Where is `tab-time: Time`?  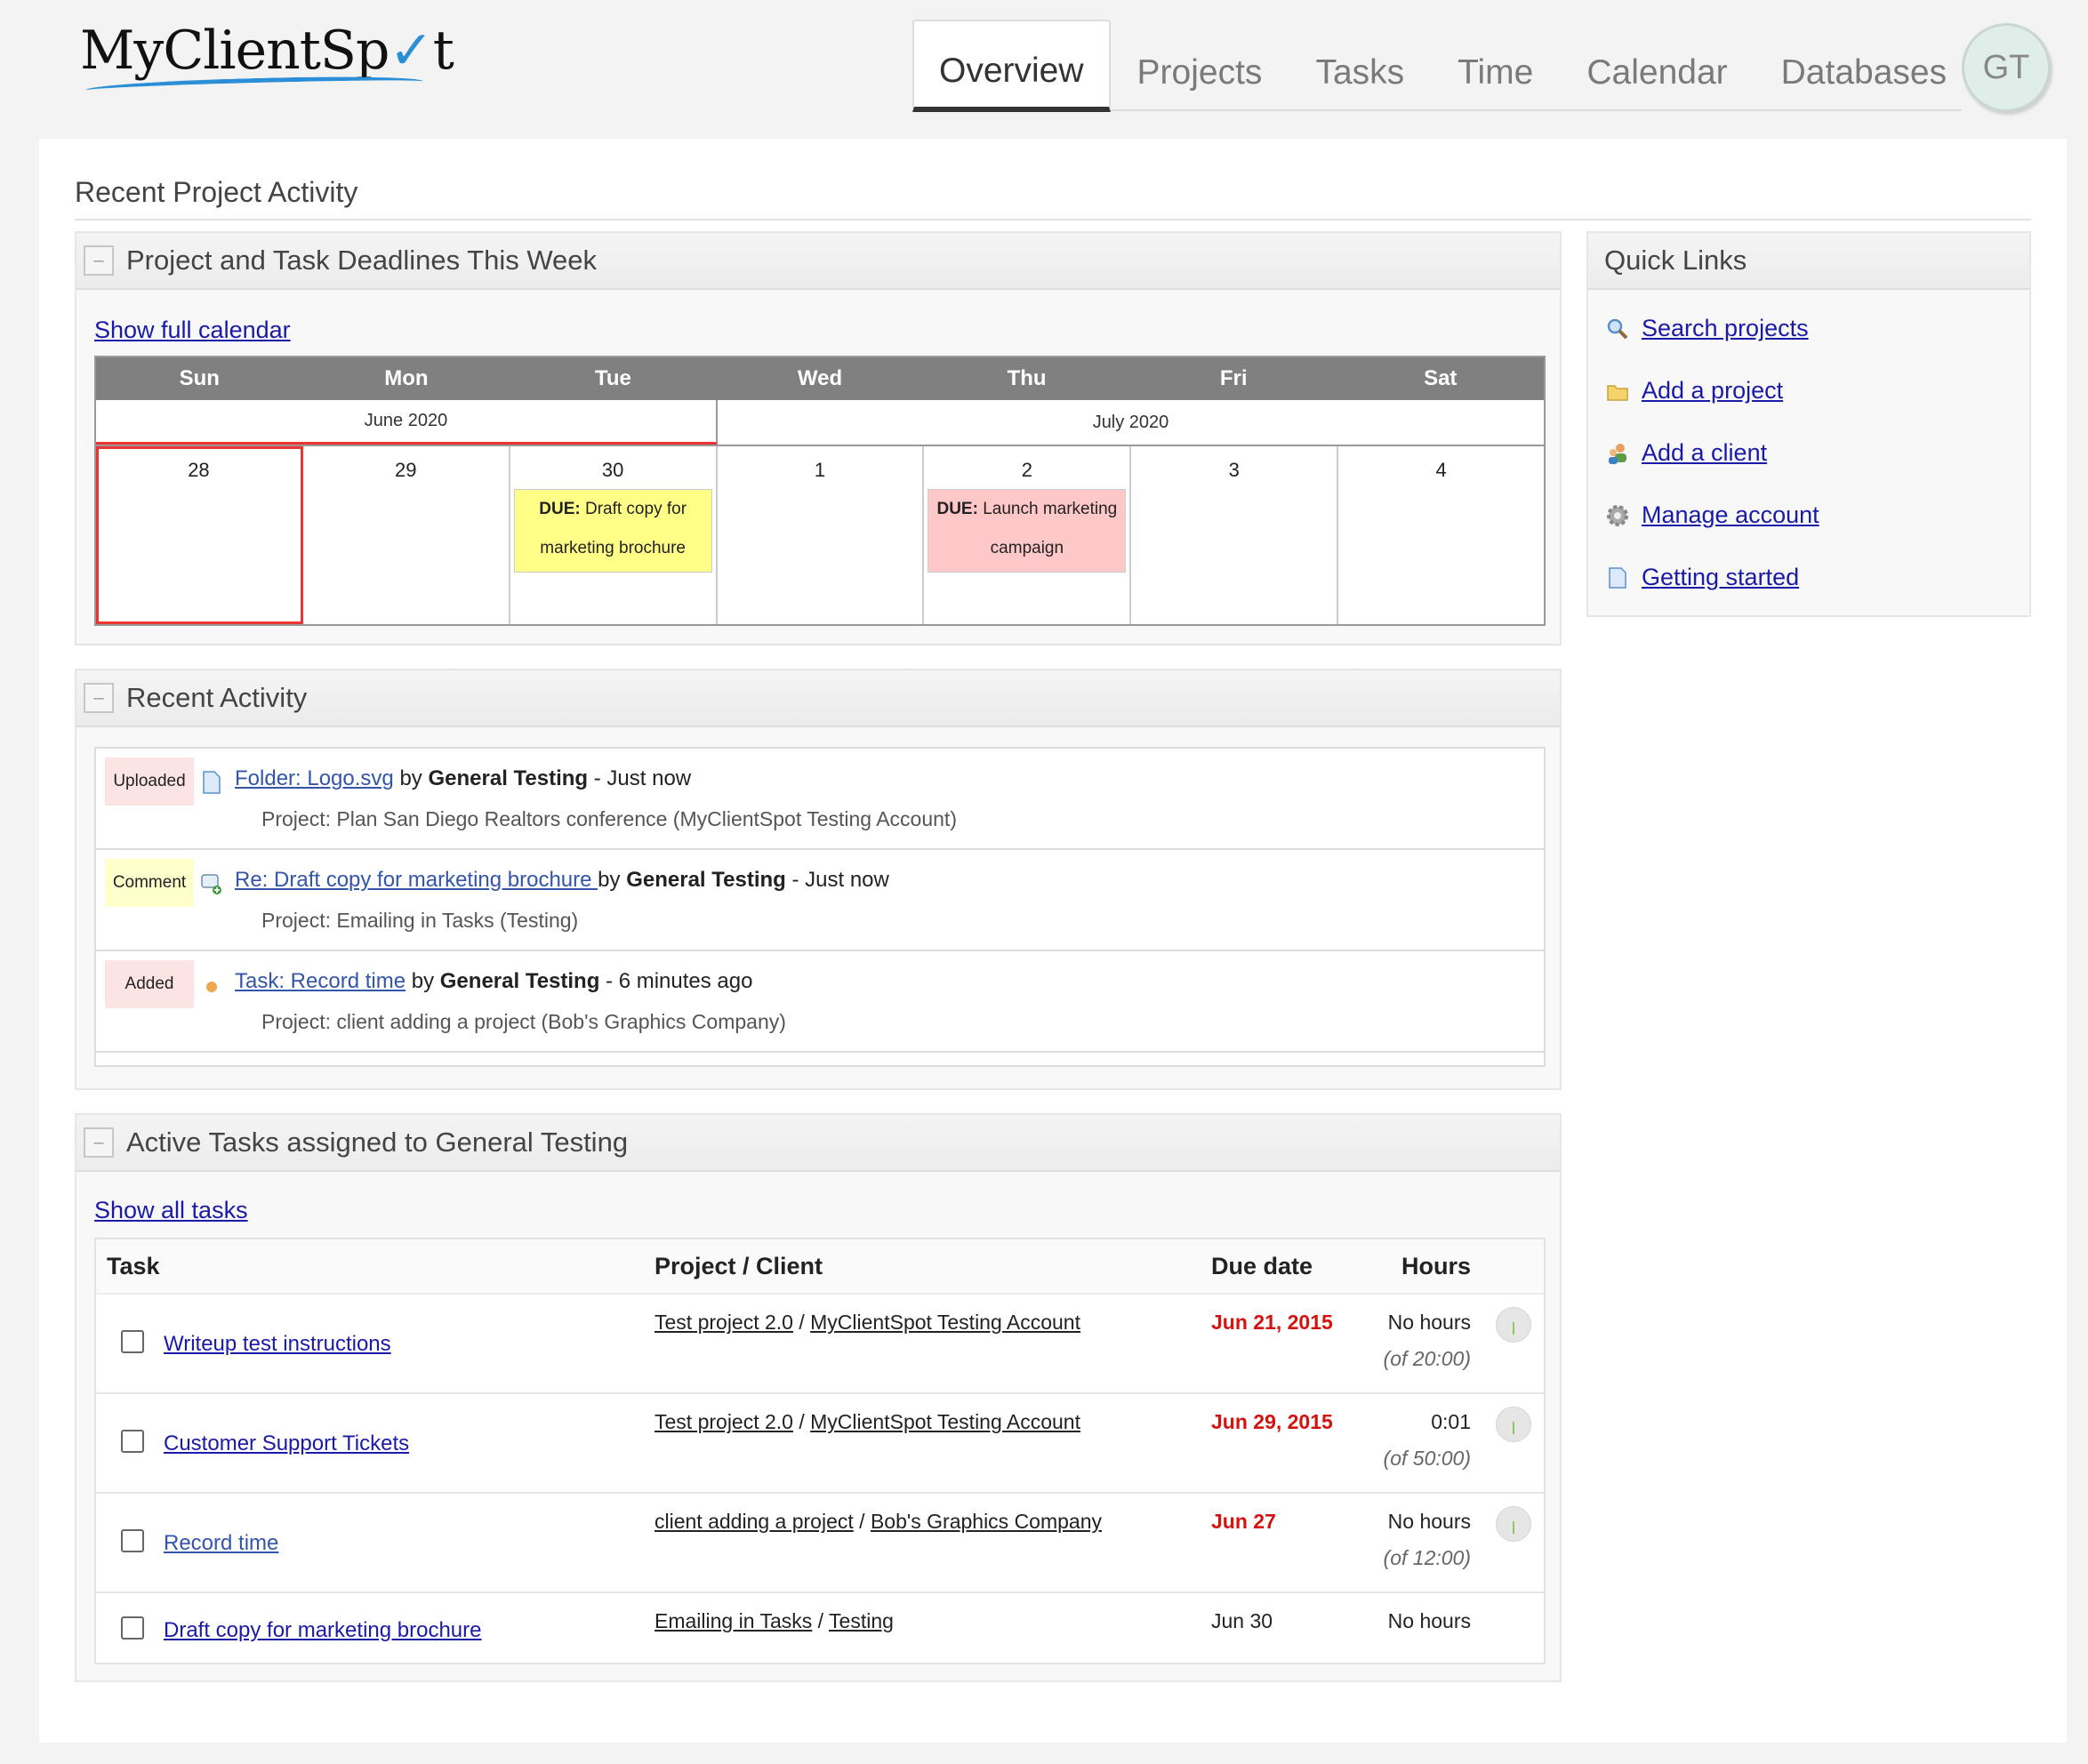 tab-time: Time is located at coordinates (1495, 76).